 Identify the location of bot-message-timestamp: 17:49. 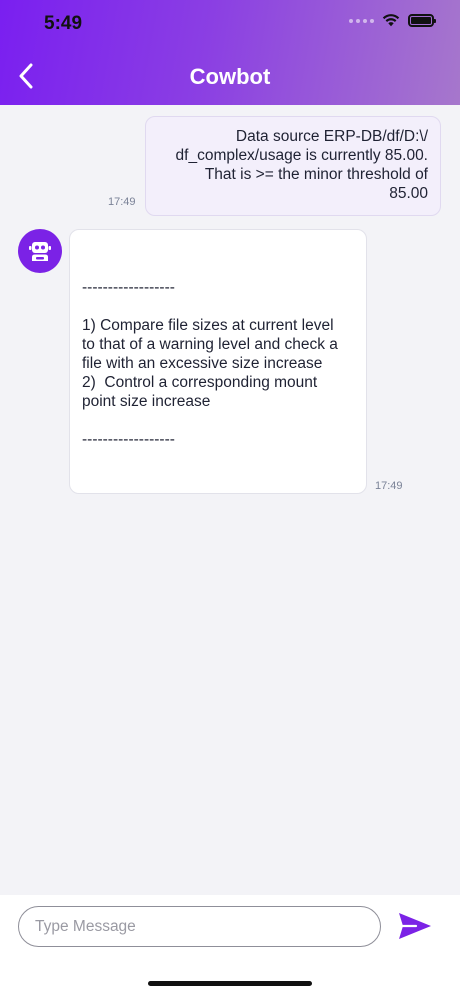
(389, 486).